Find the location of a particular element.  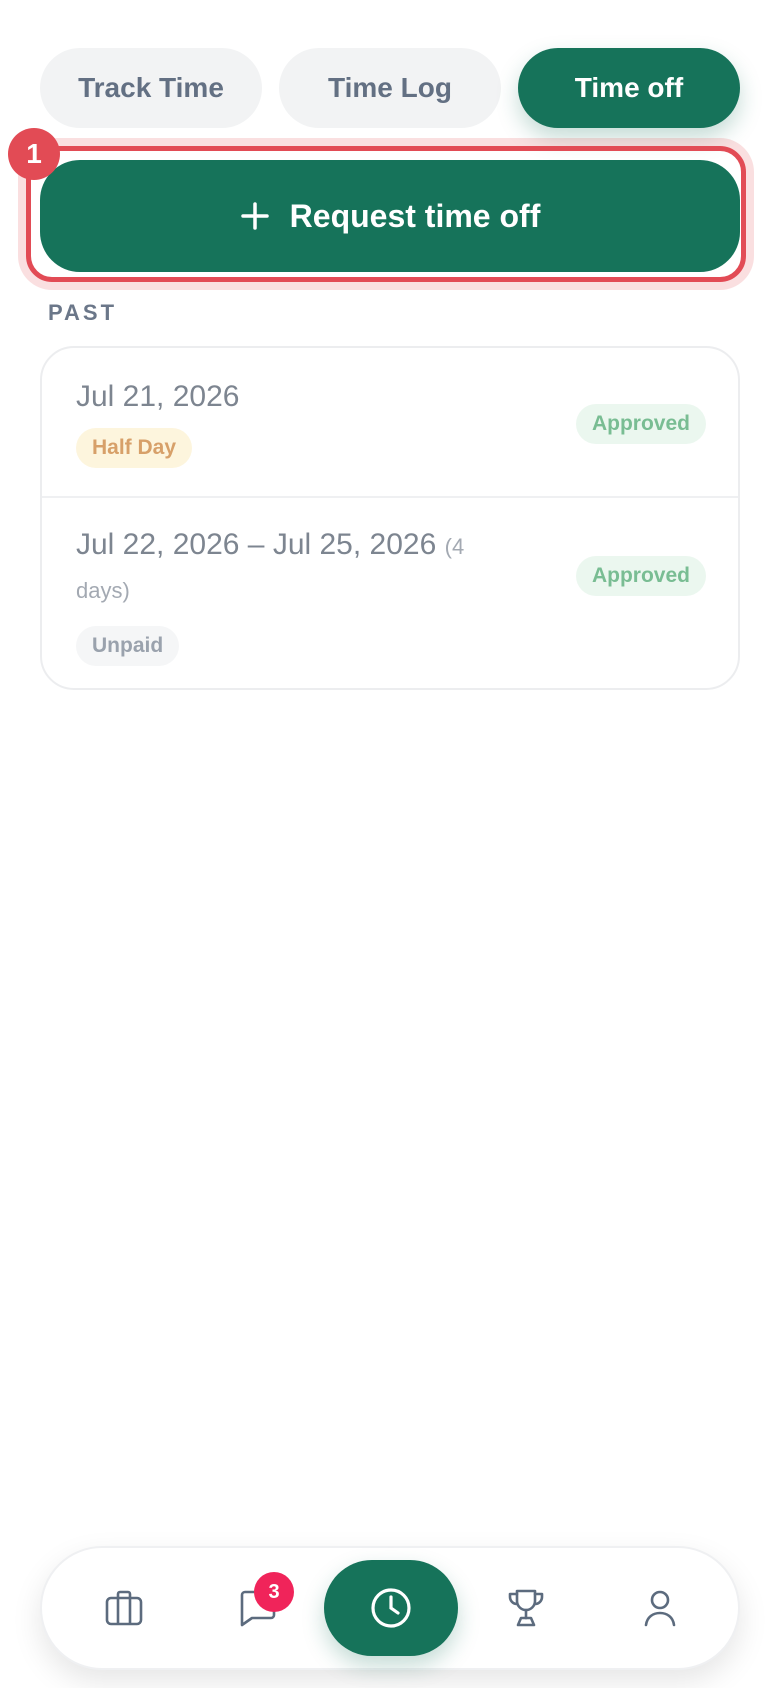

tab-track-time: Track Time is located at coordinates (151, 88).